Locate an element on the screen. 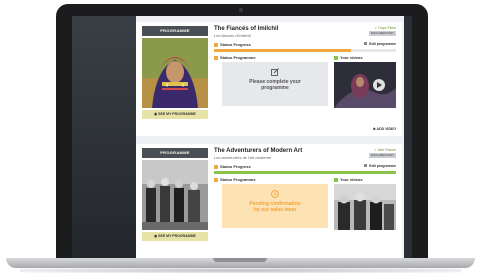  status-message-line: programme is located at coordinates (275, 88).